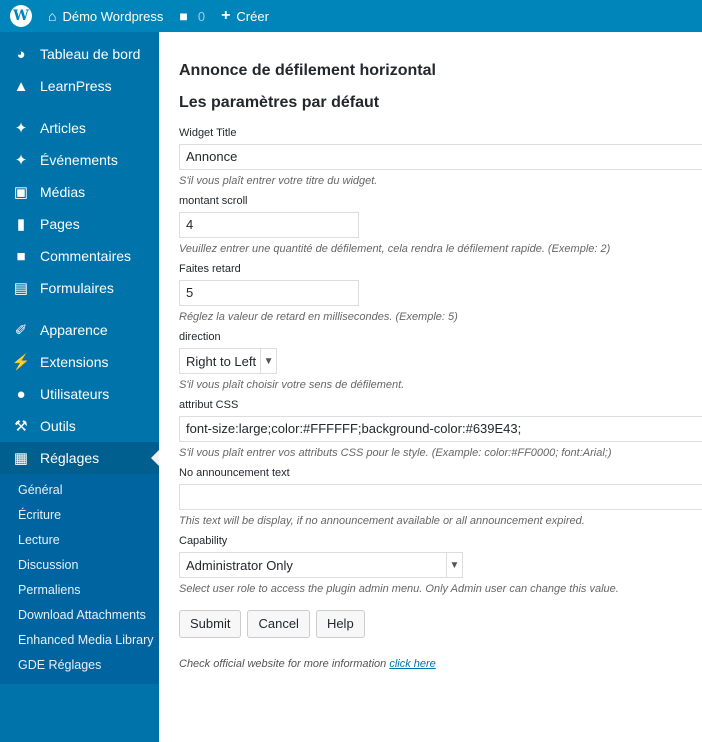 The height and width of the screenshot is (742, 702). I want to click on sidebar-item-evenements: ✦ Événements, so click(79, 160).